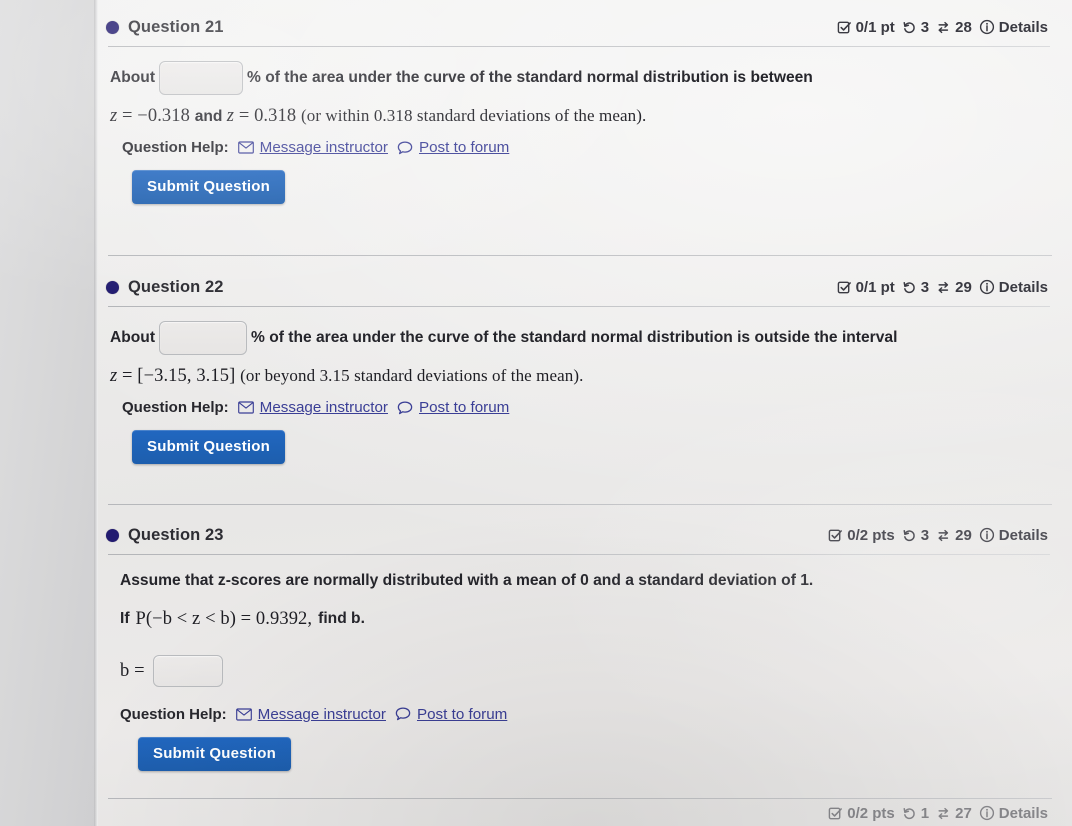 This screenshot has height=826, width=1072. I want to click on details-link-partial: Details, so click(1013, 813).